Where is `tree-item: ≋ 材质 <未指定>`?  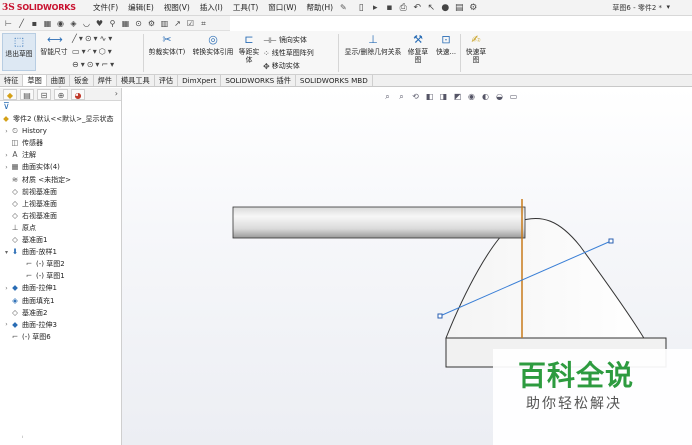
tree-item: ≋ 材质 <未指定> is located at coordinates (37, 180).